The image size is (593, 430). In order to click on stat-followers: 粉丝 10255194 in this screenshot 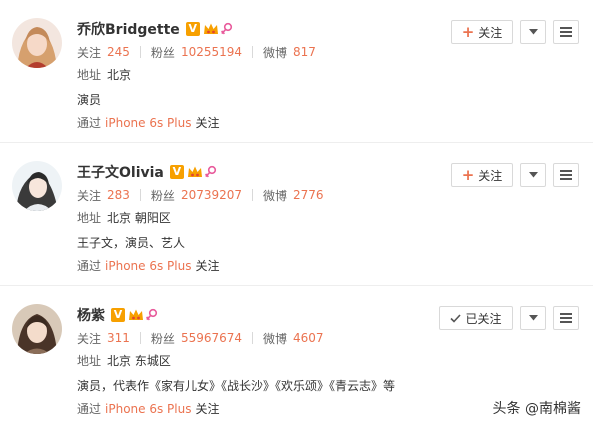, I will do `click(186, 52)`.